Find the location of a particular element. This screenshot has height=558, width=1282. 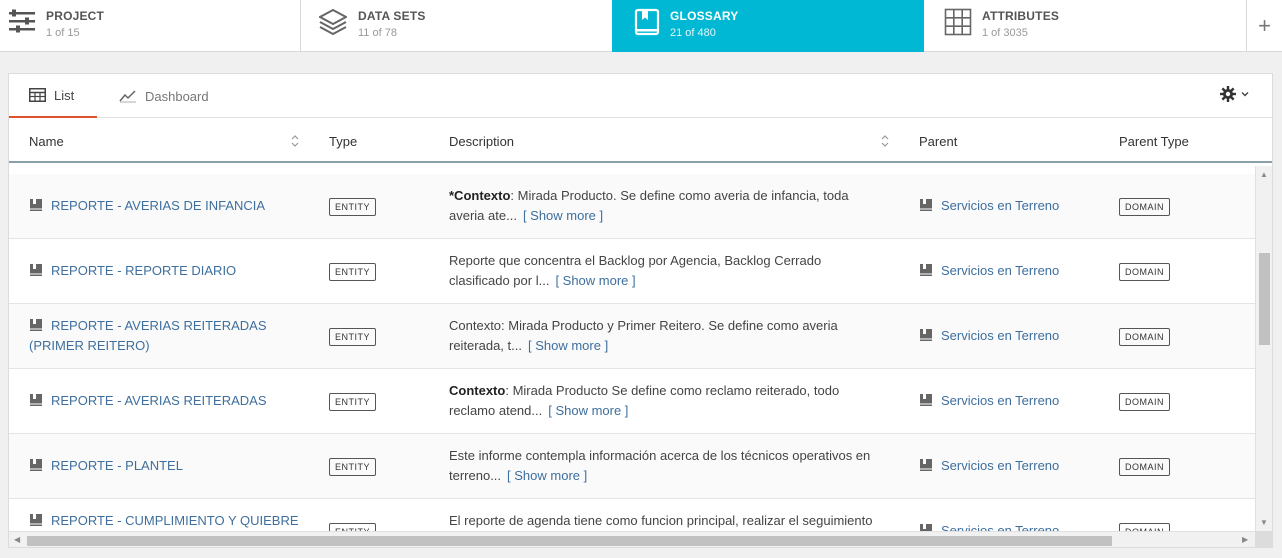

scroll-right-icon: ▶ is located at coordinates (1245, 539).